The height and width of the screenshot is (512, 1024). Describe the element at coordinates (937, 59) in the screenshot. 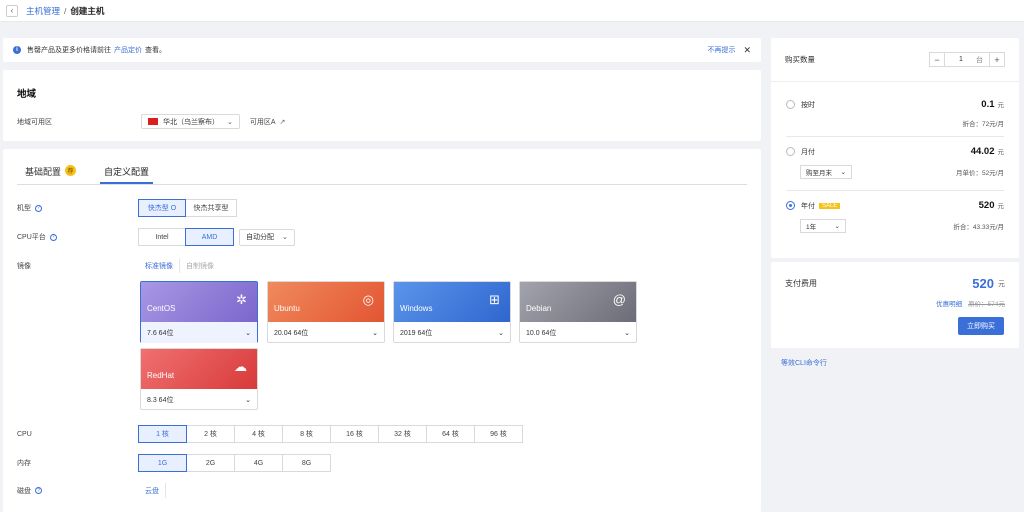

I see `minus-icon: −` at that location.